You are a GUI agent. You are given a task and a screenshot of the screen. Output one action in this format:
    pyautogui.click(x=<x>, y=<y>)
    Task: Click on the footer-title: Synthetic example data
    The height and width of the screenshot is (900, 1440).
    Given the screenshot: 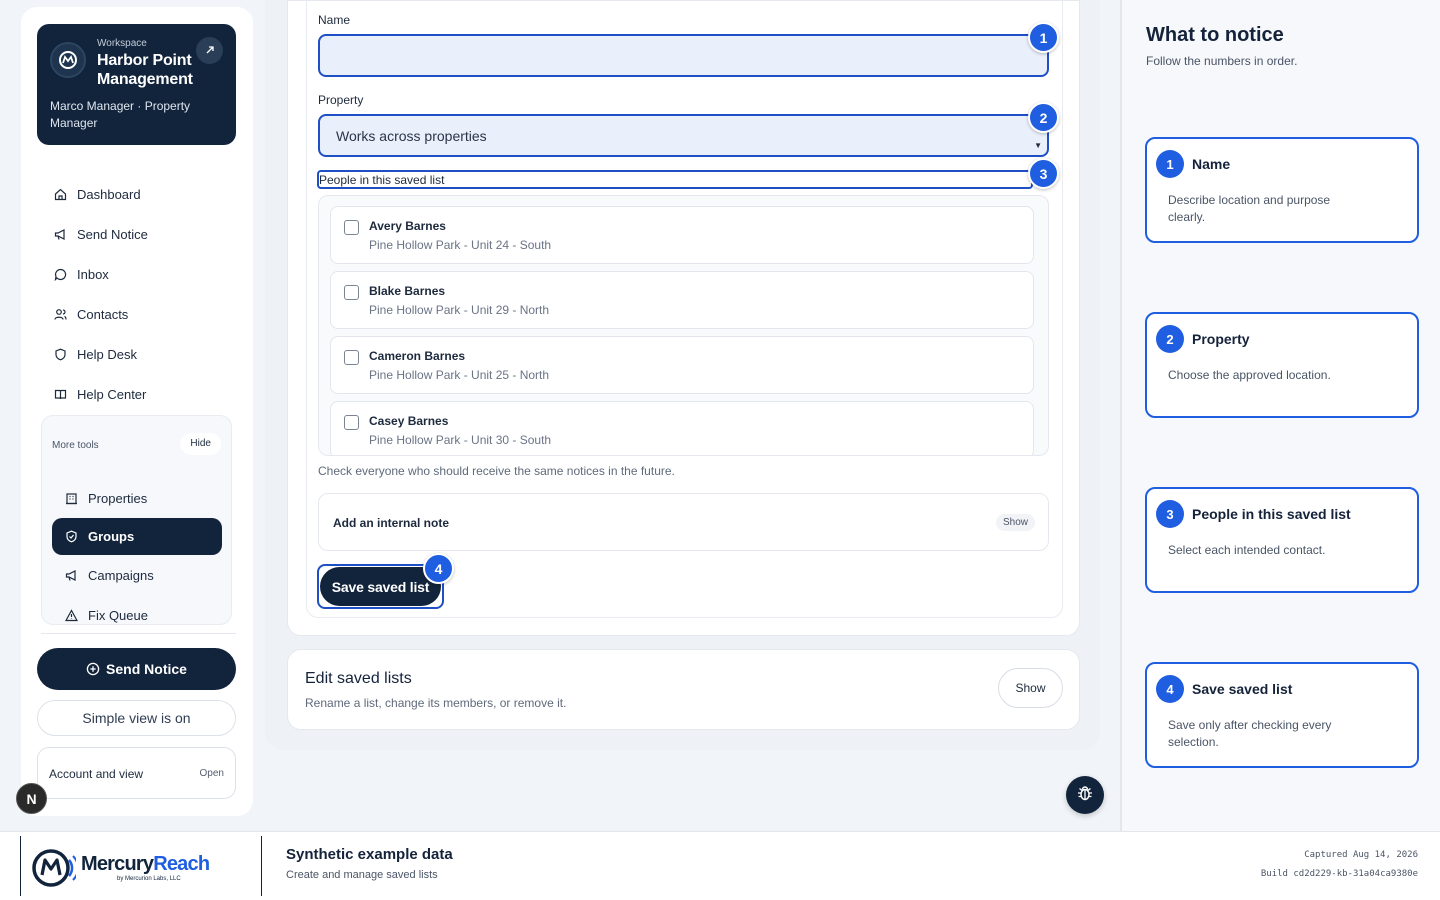 What is the action you would take?
    pyautogui.click(x=369, y=854)
    